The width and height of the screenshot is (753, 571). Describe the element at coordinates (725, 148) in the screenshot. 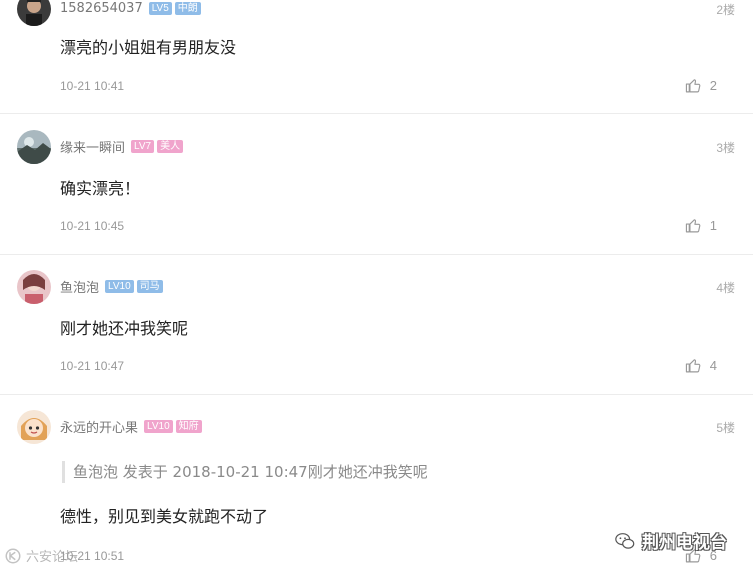

I see `floor-number: 3楼` at that location.